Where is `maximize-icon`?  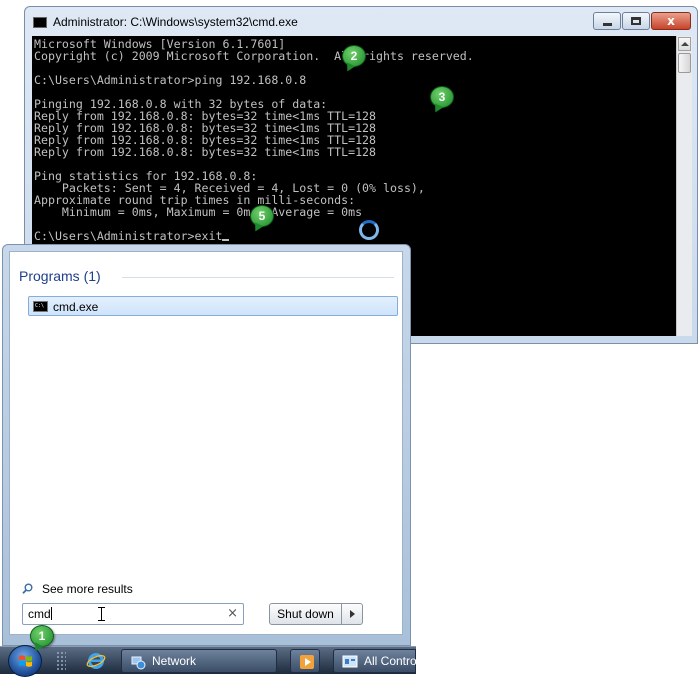 maximize-icon is located at coordinates (636, 21).